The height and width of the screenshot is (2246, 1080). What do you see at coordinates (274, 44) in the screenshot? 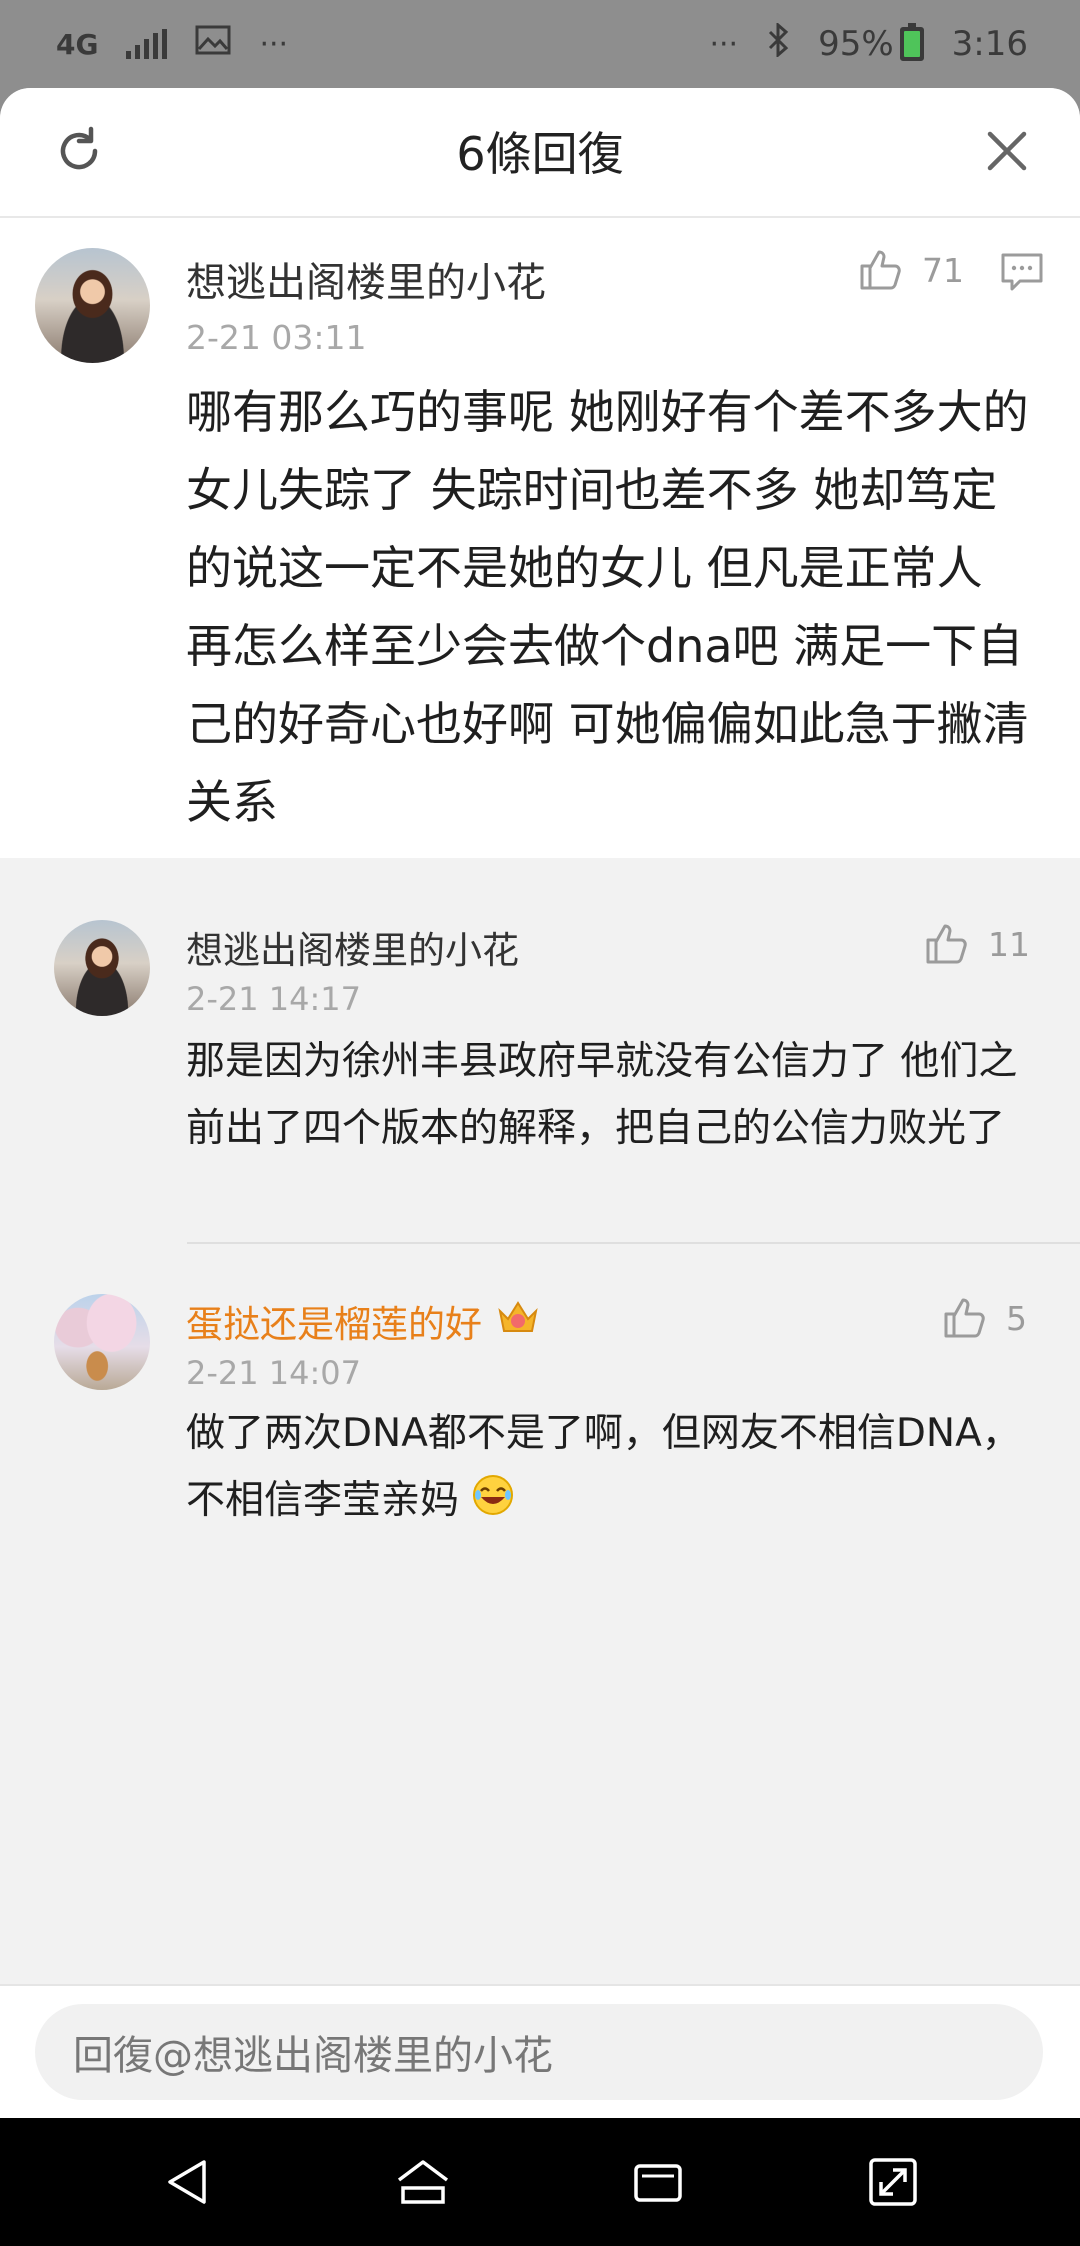
I see `more-dots-icon: ···` at bounding box center [274, 44].